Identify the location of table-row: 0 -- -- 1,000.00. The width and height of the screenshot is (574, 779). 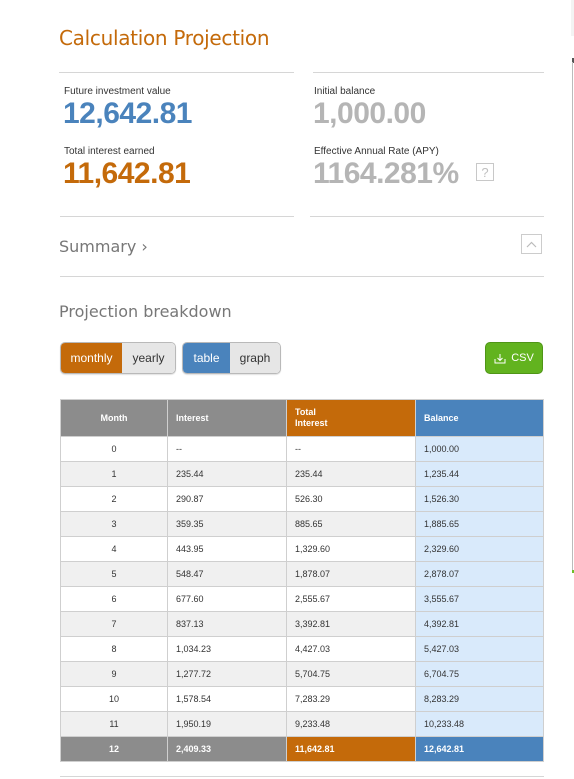
(302, 449).